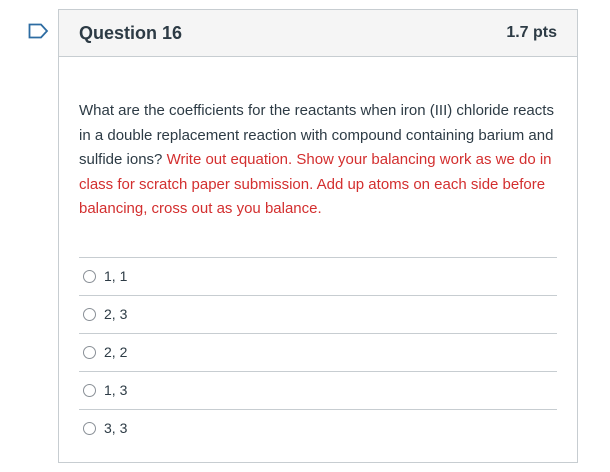  I want to click on question-header: Question 16 1.7 pts, so click(318, 33).